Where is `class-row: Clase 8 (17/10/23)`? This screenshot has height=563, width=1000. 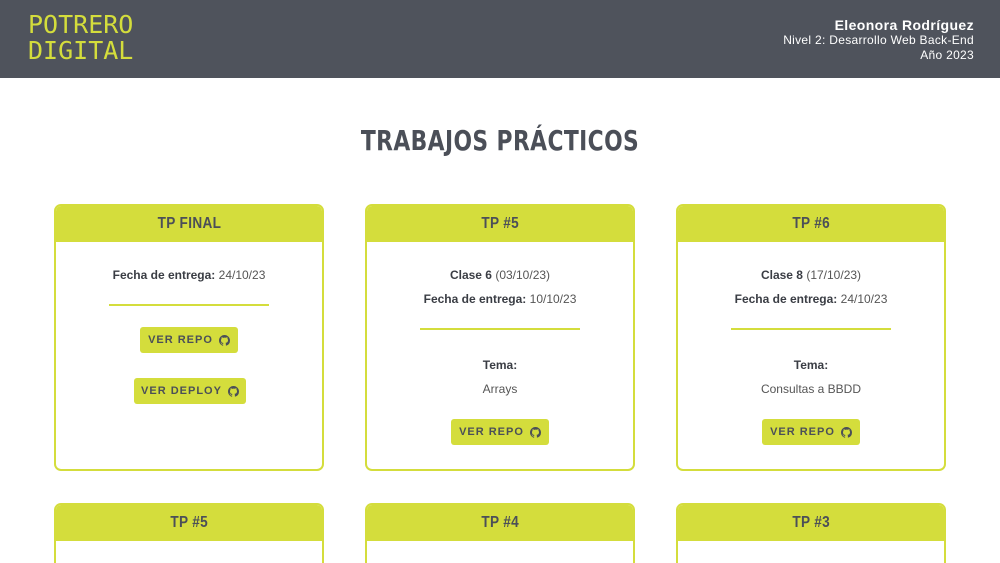 class-row: Clase 8 (17/10/23) is located at coordinates (811, 275).